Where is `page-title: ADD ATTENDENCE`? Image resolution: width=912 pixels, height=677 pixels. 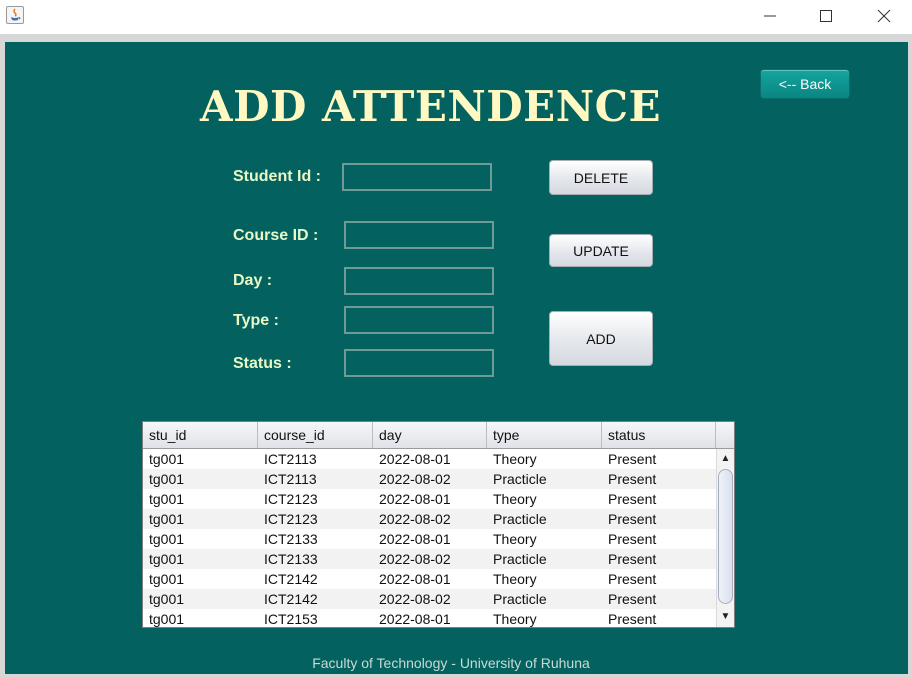 page-title: ADD ATTENDENCE is located at coordinates (431, 106).